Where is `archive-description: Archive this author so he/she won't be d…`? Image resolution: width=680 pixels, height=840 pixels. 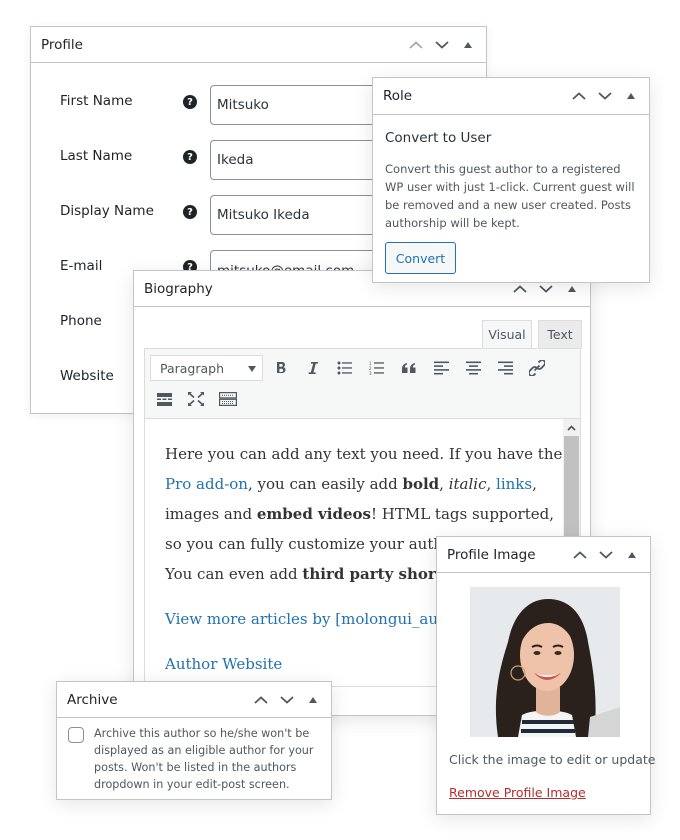 archive-description: Archive this author so he/she won't be d… is located at coordinates (204, 759).